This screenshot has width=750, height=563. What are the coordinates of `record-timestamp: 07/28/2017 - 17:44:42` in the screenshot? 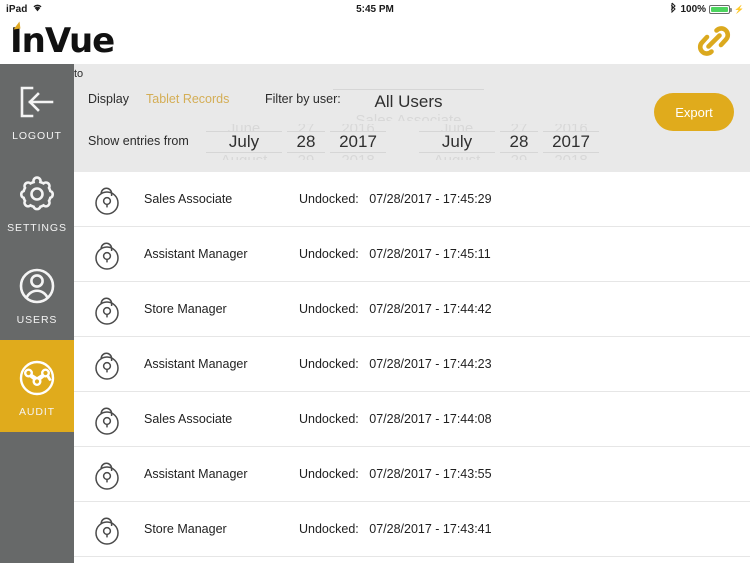 It's located at (430, 309).